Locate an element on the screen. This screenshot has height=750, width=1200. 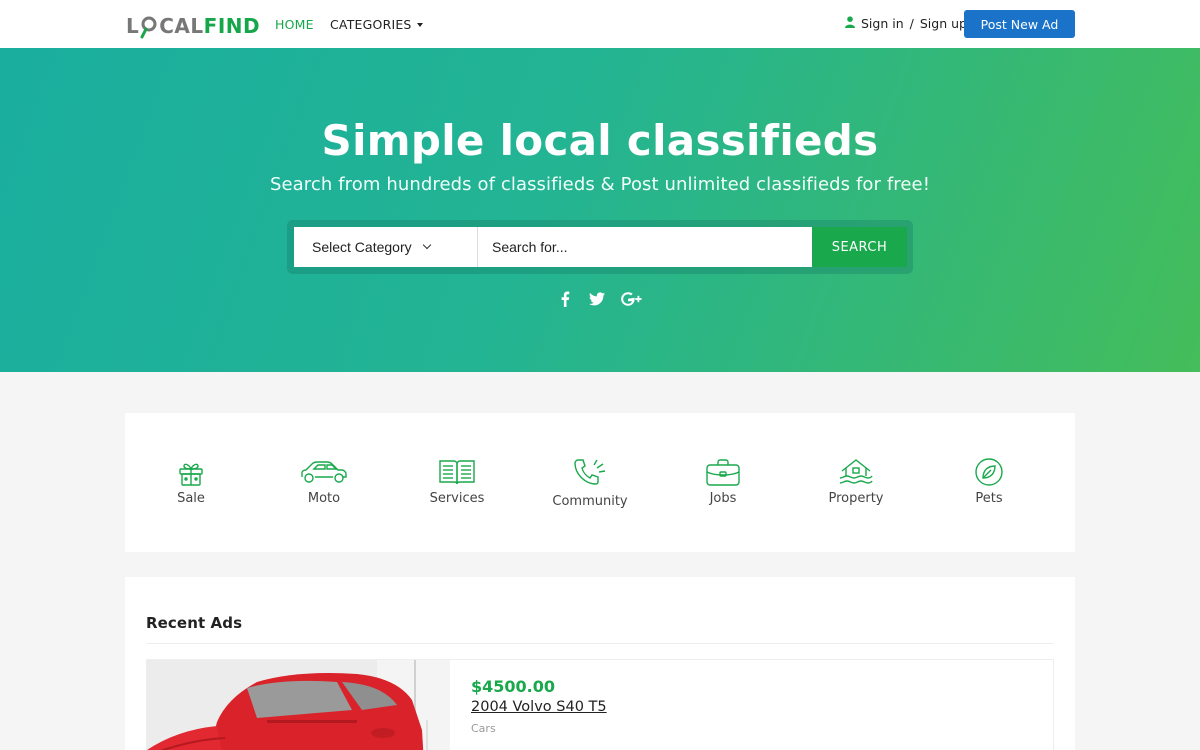
ad-card: $4500.00 2004 Volvo S40 T5 Cars is located at coordinates (600, 704).